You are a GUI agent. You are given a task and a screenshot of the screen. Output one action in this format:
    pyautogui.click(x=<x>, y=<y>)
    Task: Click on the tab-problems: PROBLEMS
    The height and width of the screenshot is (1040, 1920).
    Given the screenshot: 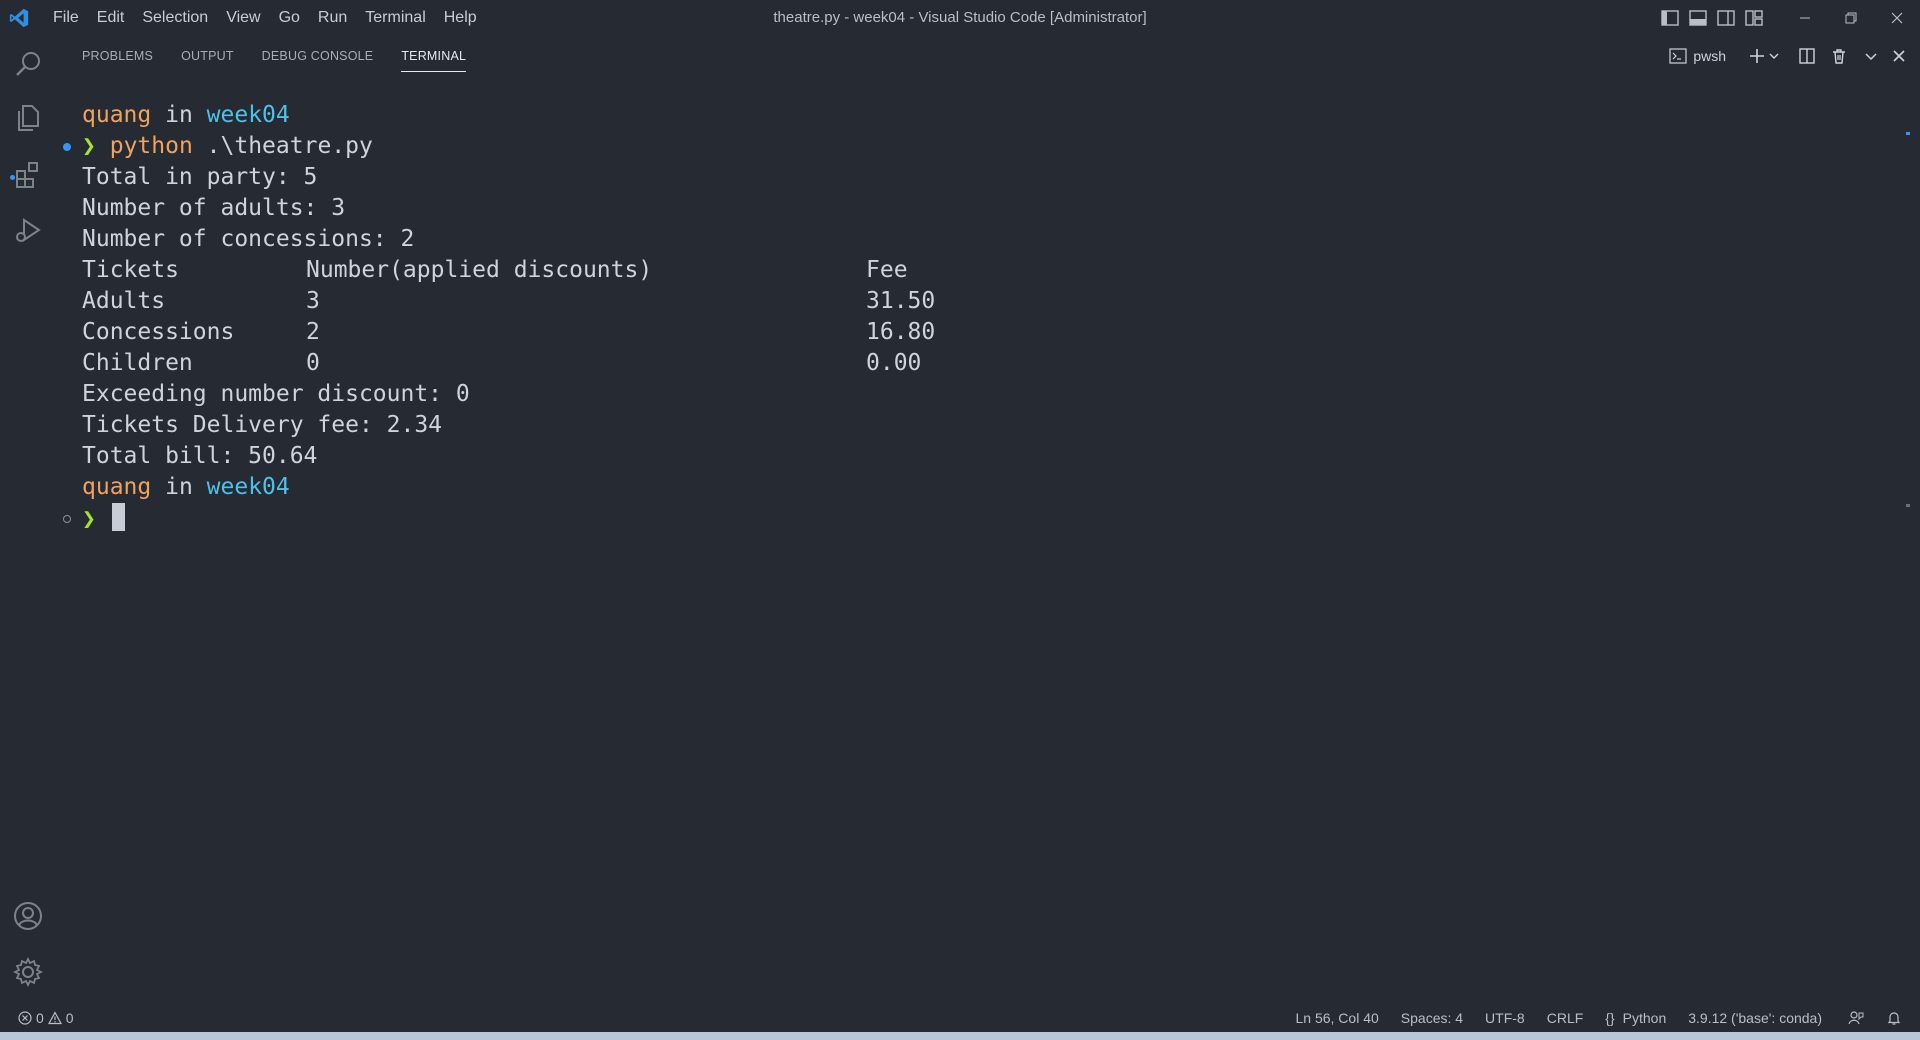 What is the action you would take?
    pyautogui.click(x=117, y=56)
    